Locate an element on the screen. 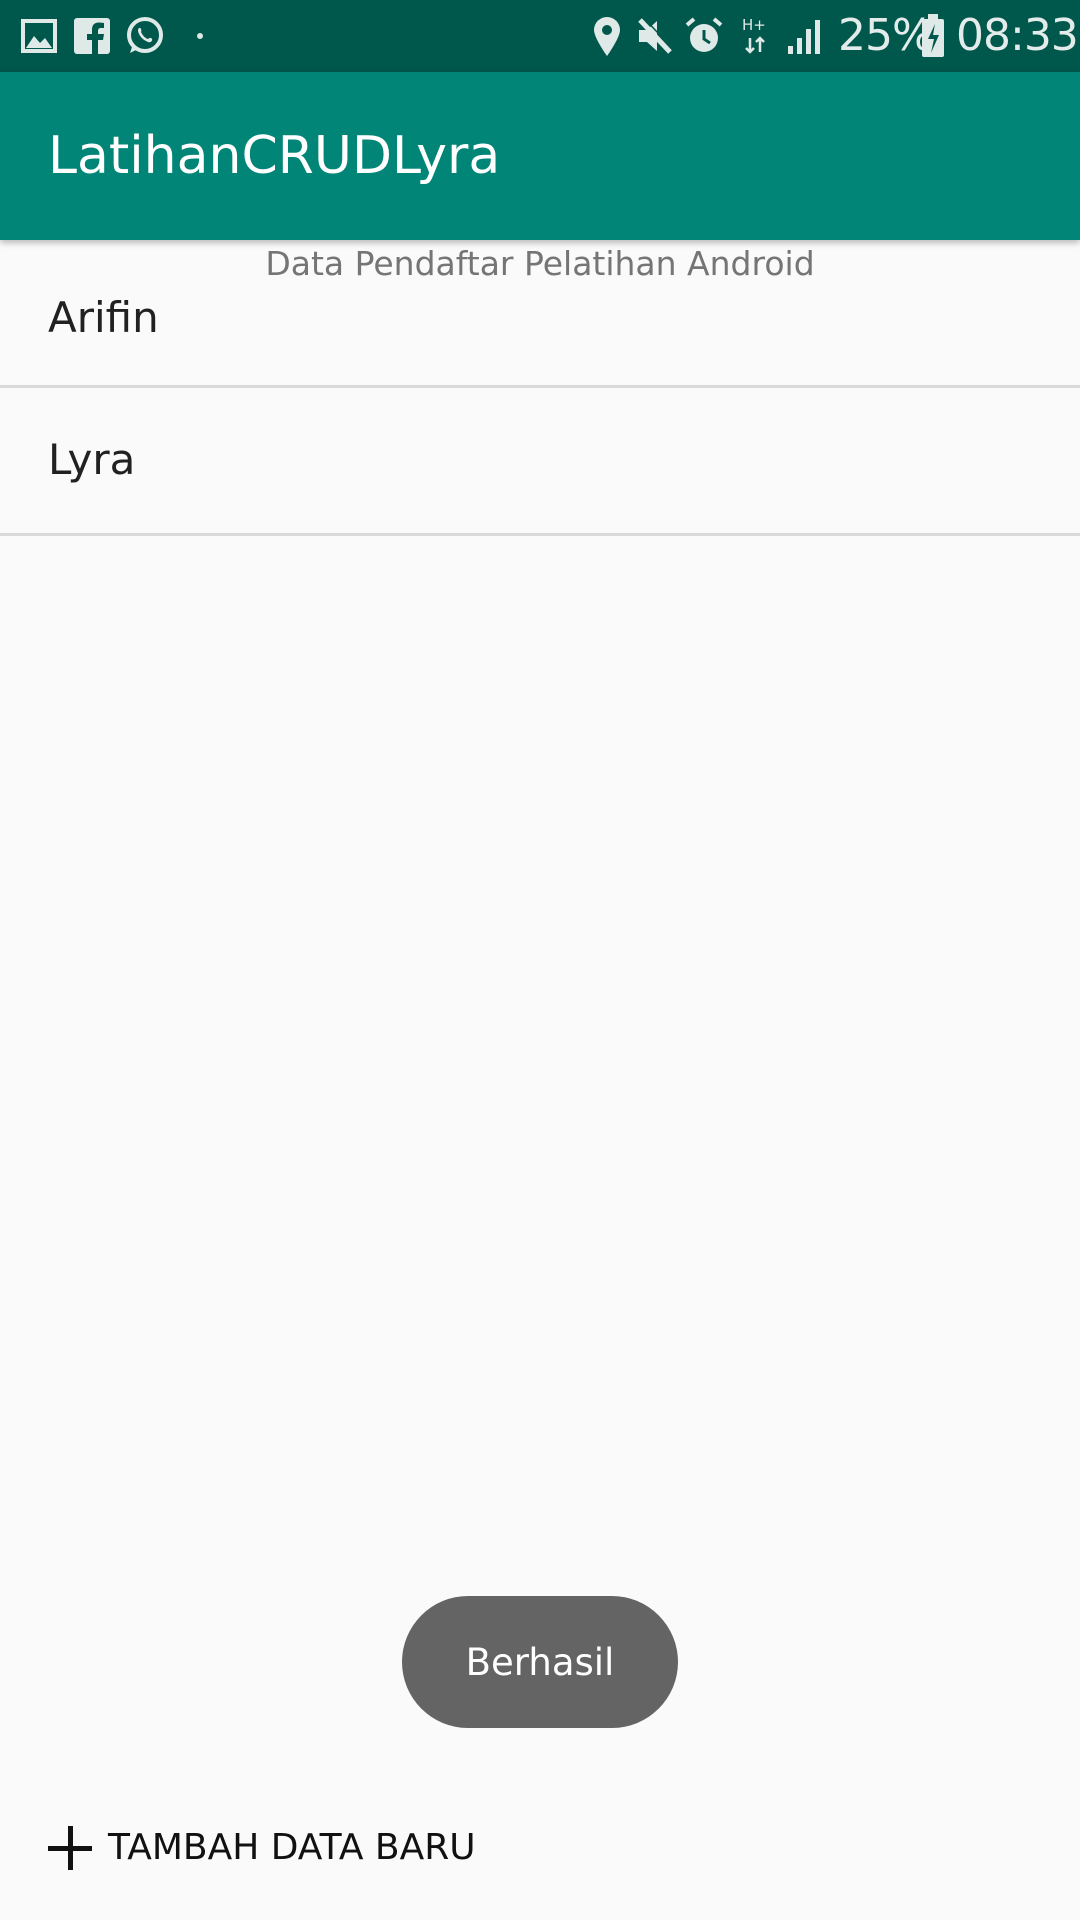 This screenshot has height=1920, width=1080. app-title: LatihanCRUDLyra is located at coordinates (274, 156).